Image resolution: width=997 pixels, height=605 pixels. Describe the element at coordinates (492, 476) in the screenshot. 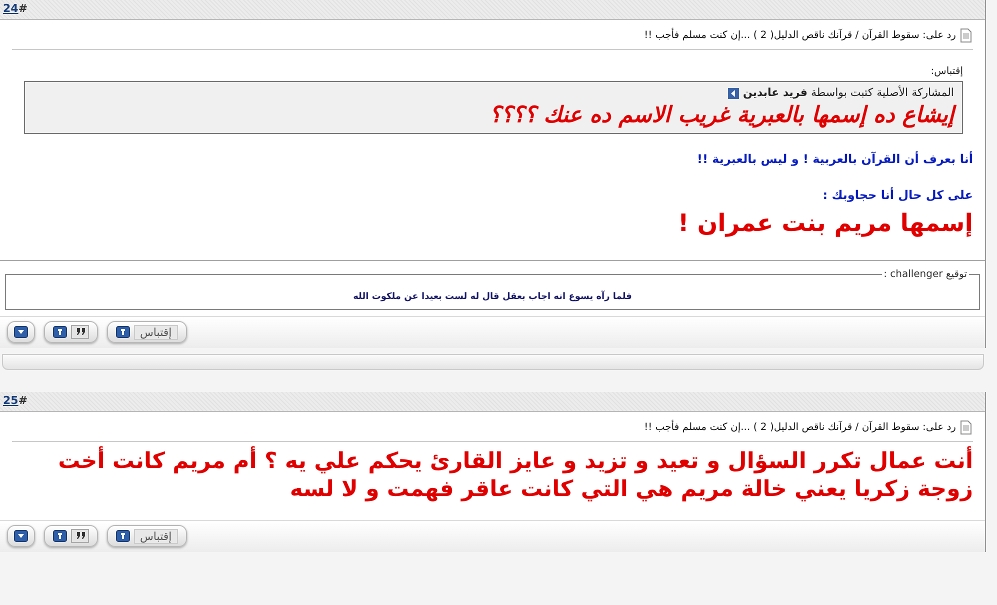

I see `post-text: أنت عمال تكرر السؤال و تعيد و تزيد و عايز القارئ يحكم علي يه ؟ أم مريم كانت أخت زوجة زكريا يعني خالة مريم هي التي كانت عاقر فهمت و لا لسه` at that location.